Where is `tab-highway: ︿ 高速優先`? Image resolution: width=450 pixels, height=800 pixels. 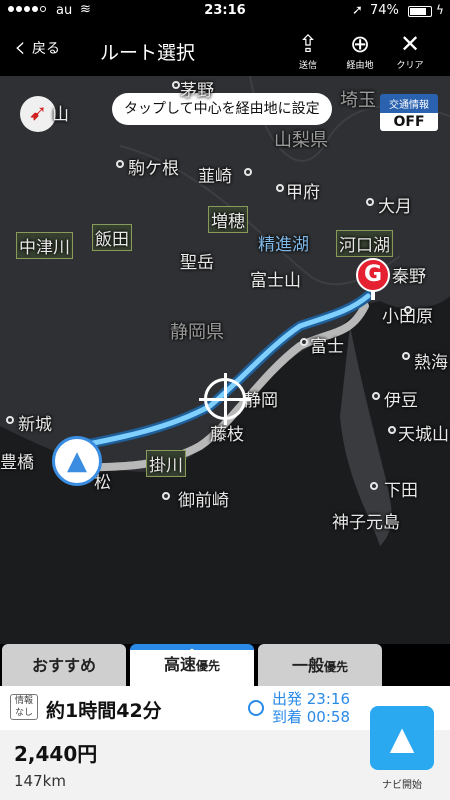
tab-highway: ︿ 高速優先 is located at coordinates (192, 663).